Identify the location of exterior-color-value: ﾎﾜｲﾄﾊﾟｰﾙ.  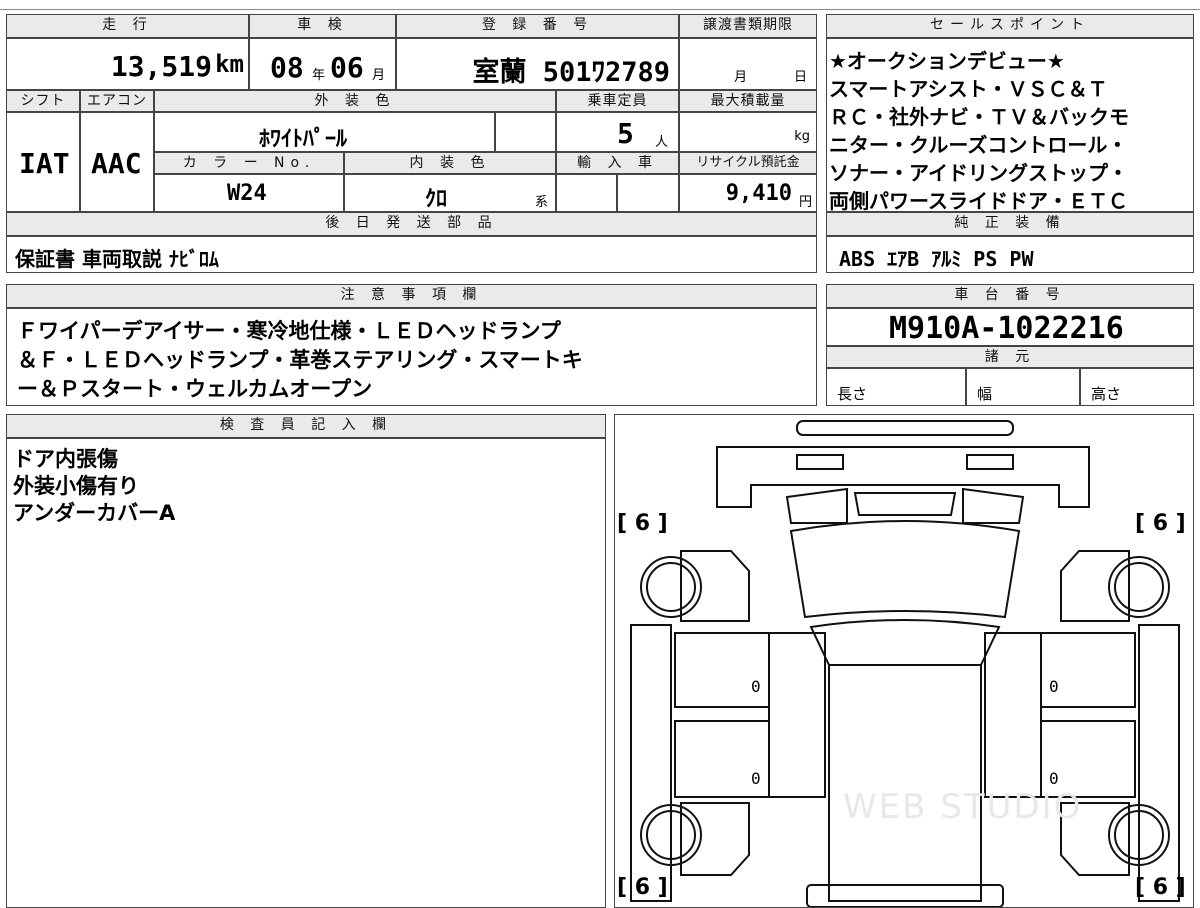
(303, 139).